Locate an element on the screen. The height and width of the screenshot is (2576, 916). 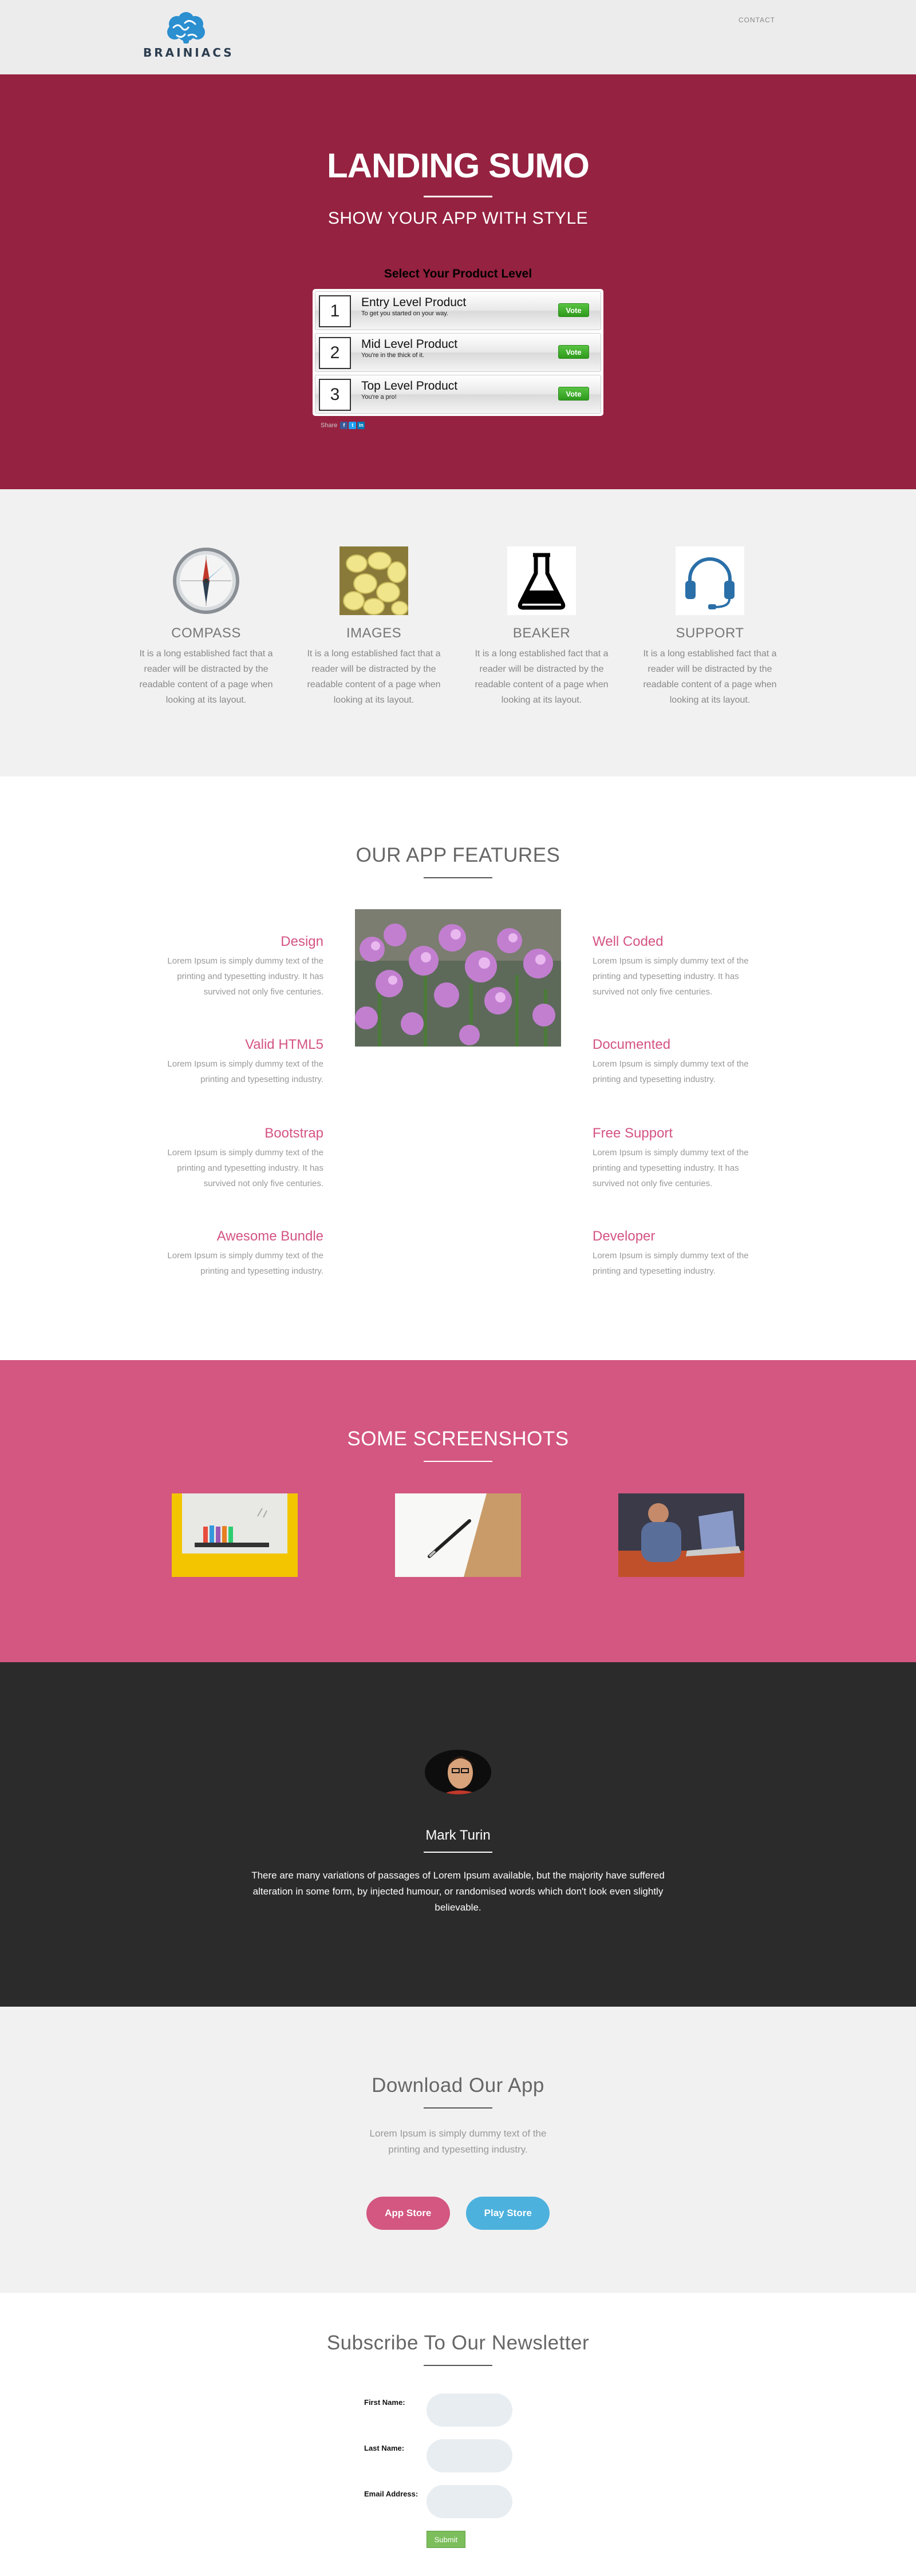
feature-heading: Free Support is located at coordinates (633, 1133).